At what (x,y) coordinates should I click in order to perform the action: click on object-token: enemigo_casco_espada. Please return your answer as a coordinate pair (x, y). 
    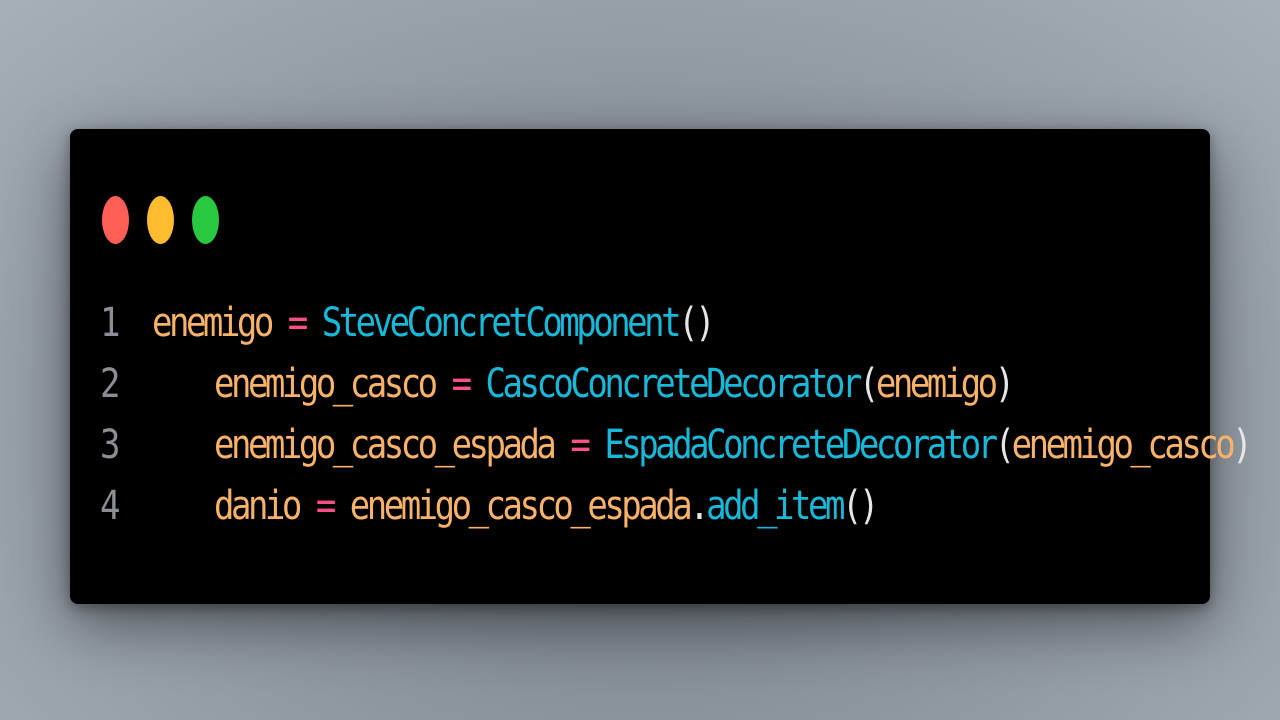
    Looking at the image, I should click on (521, 506).